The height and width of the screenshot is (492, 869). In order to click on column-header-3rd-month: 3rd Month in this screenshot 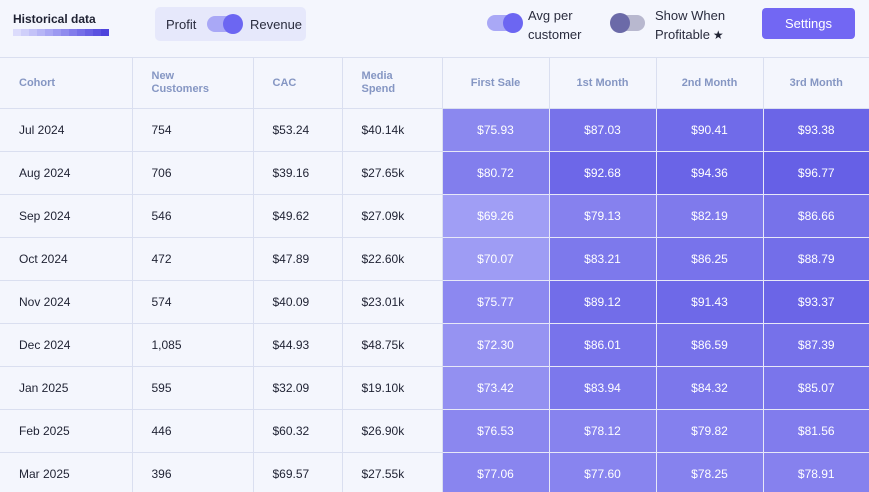, I will do `click(815, 83)`.